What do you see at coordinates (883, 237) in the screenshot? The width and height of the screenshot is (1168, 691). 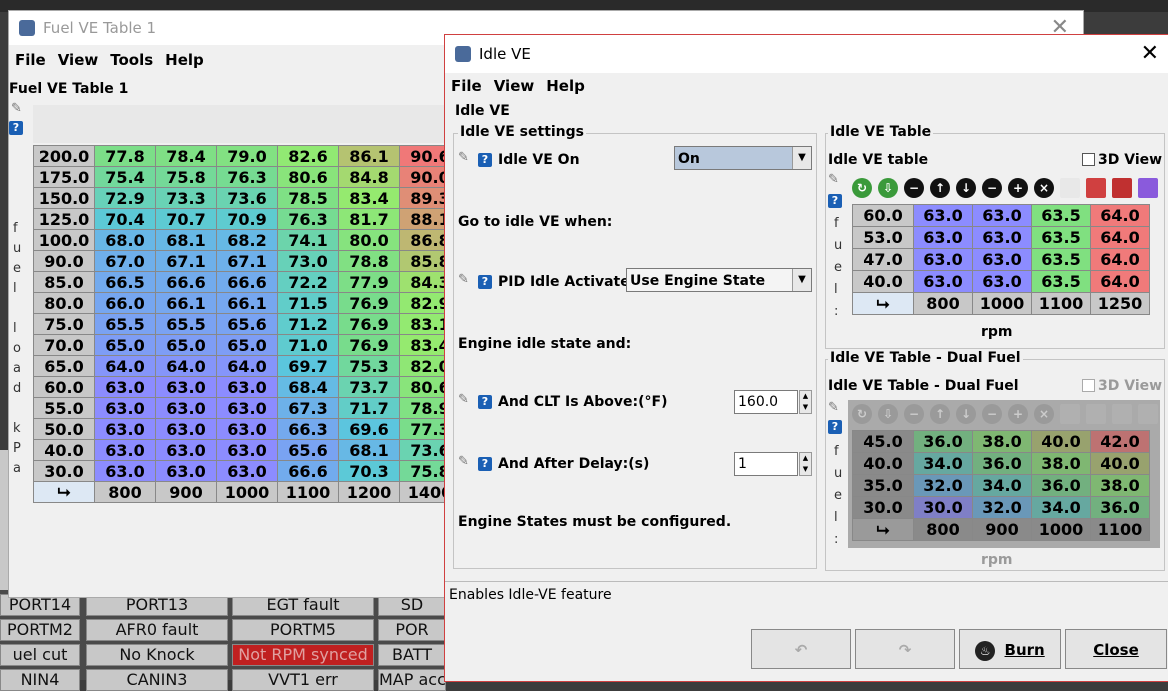 I see `row-load-cell: 53.0` at bounding box center [883, 237].